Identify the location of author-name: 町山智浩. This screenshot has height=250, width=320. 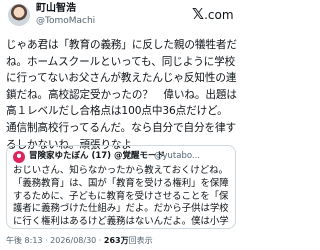
(56, 9).